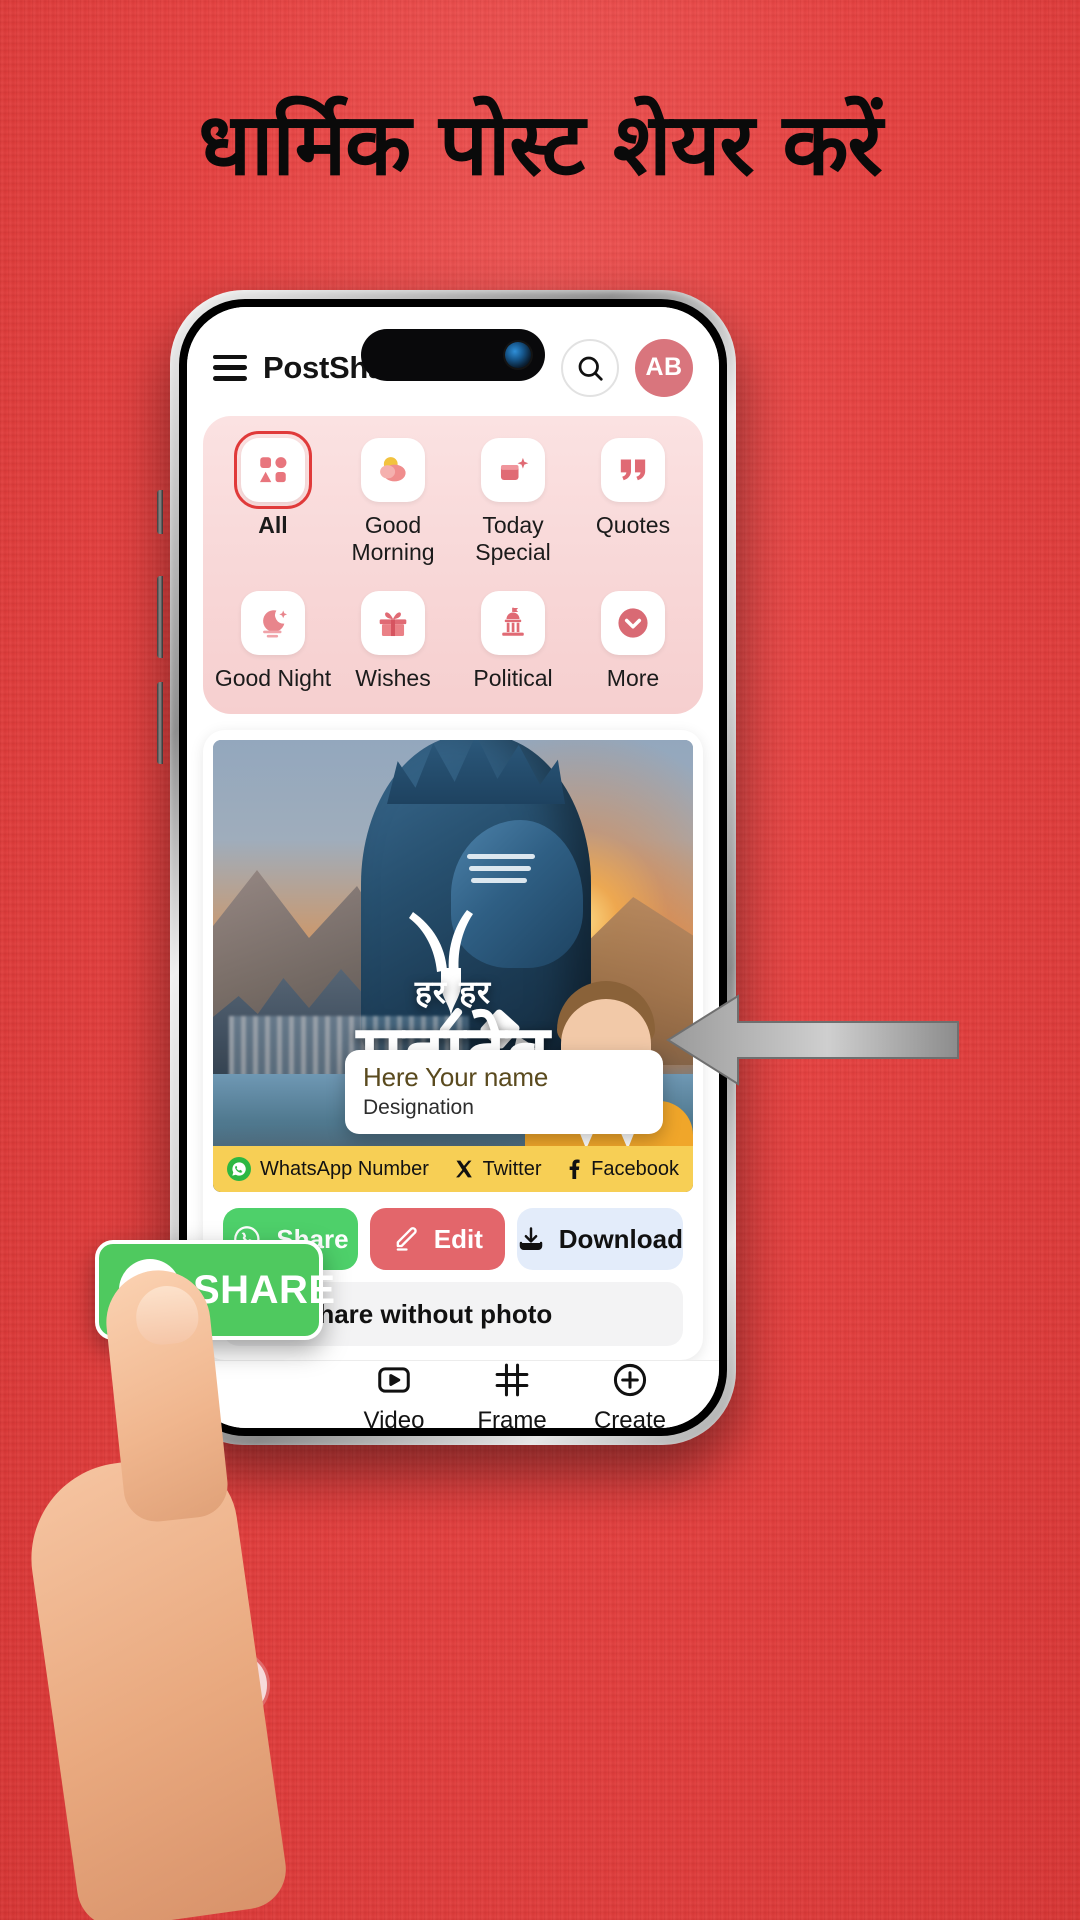 This screenshot has width=1080, height=1920. What do you see at coordinates (394, 1394) in the screenshot?
I see `nav-item-video: Video` at bounding box center [394, 1394].